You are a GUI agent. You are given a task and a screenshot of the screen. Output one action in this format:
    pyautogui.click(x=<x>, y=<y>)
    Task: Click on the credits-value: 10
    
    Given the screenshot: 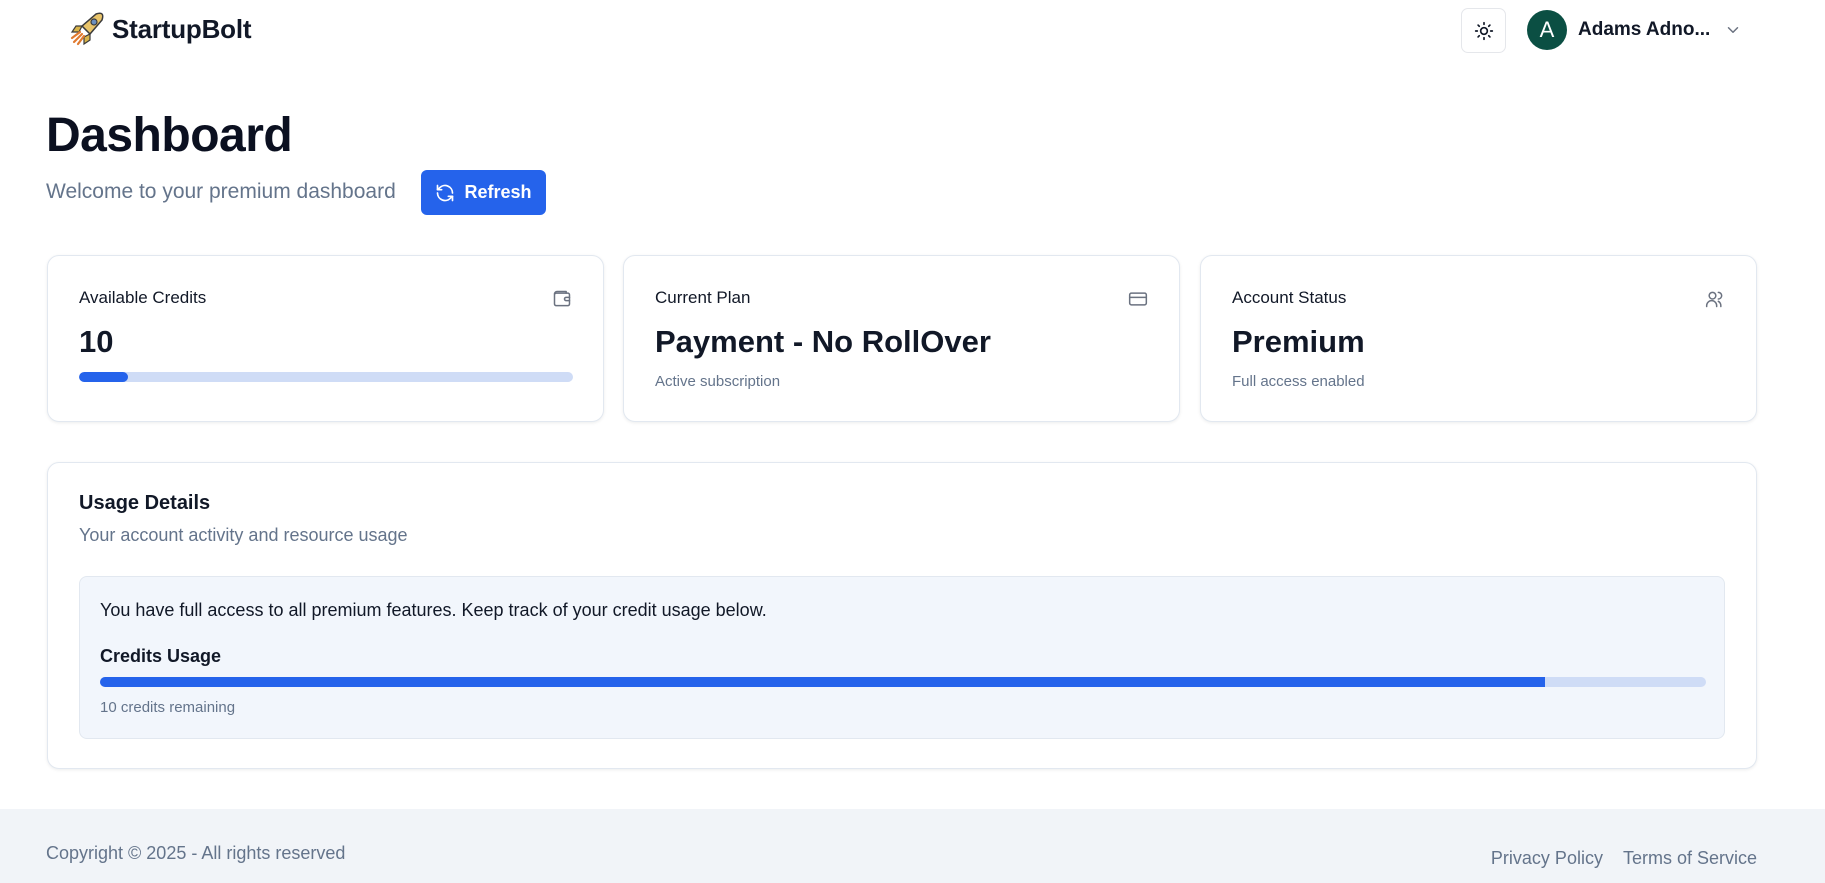 What is the action you would take?
    pyautogui.click(x=96, y=341)
    